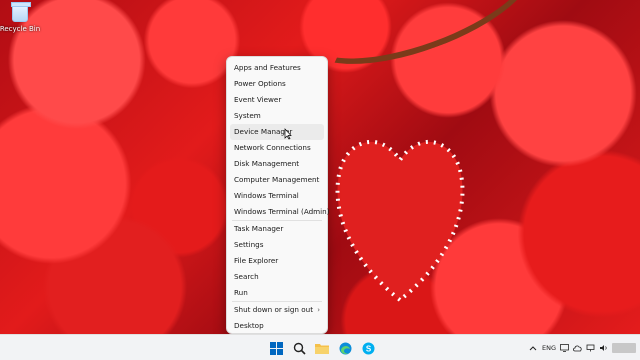 Image resolution: width=640 pixels, height=360 pixels. Describe the element at coordinates (277, 84) in the screenshot. I see `menu-item-power-options: Power Options` at that location.